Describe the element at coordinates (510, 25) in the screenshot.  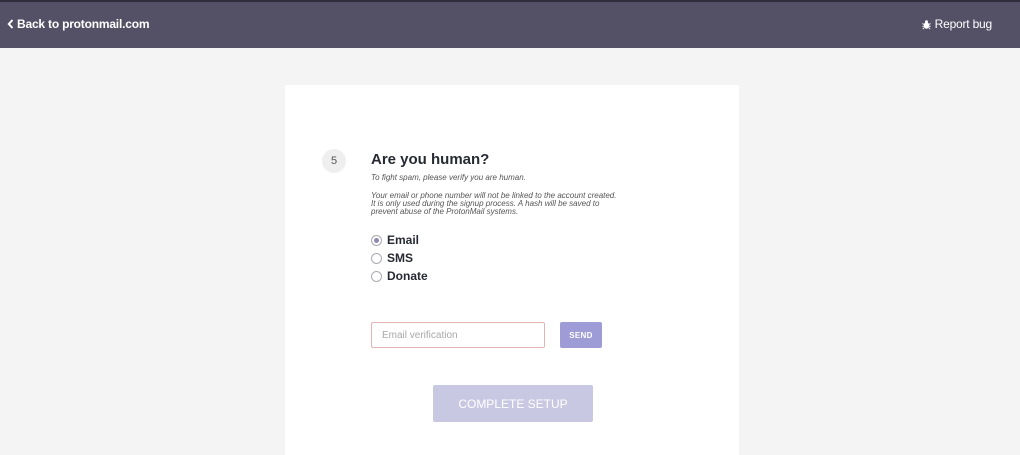
I see `top-bar: Back to protonmail.com Report bug` at that location.